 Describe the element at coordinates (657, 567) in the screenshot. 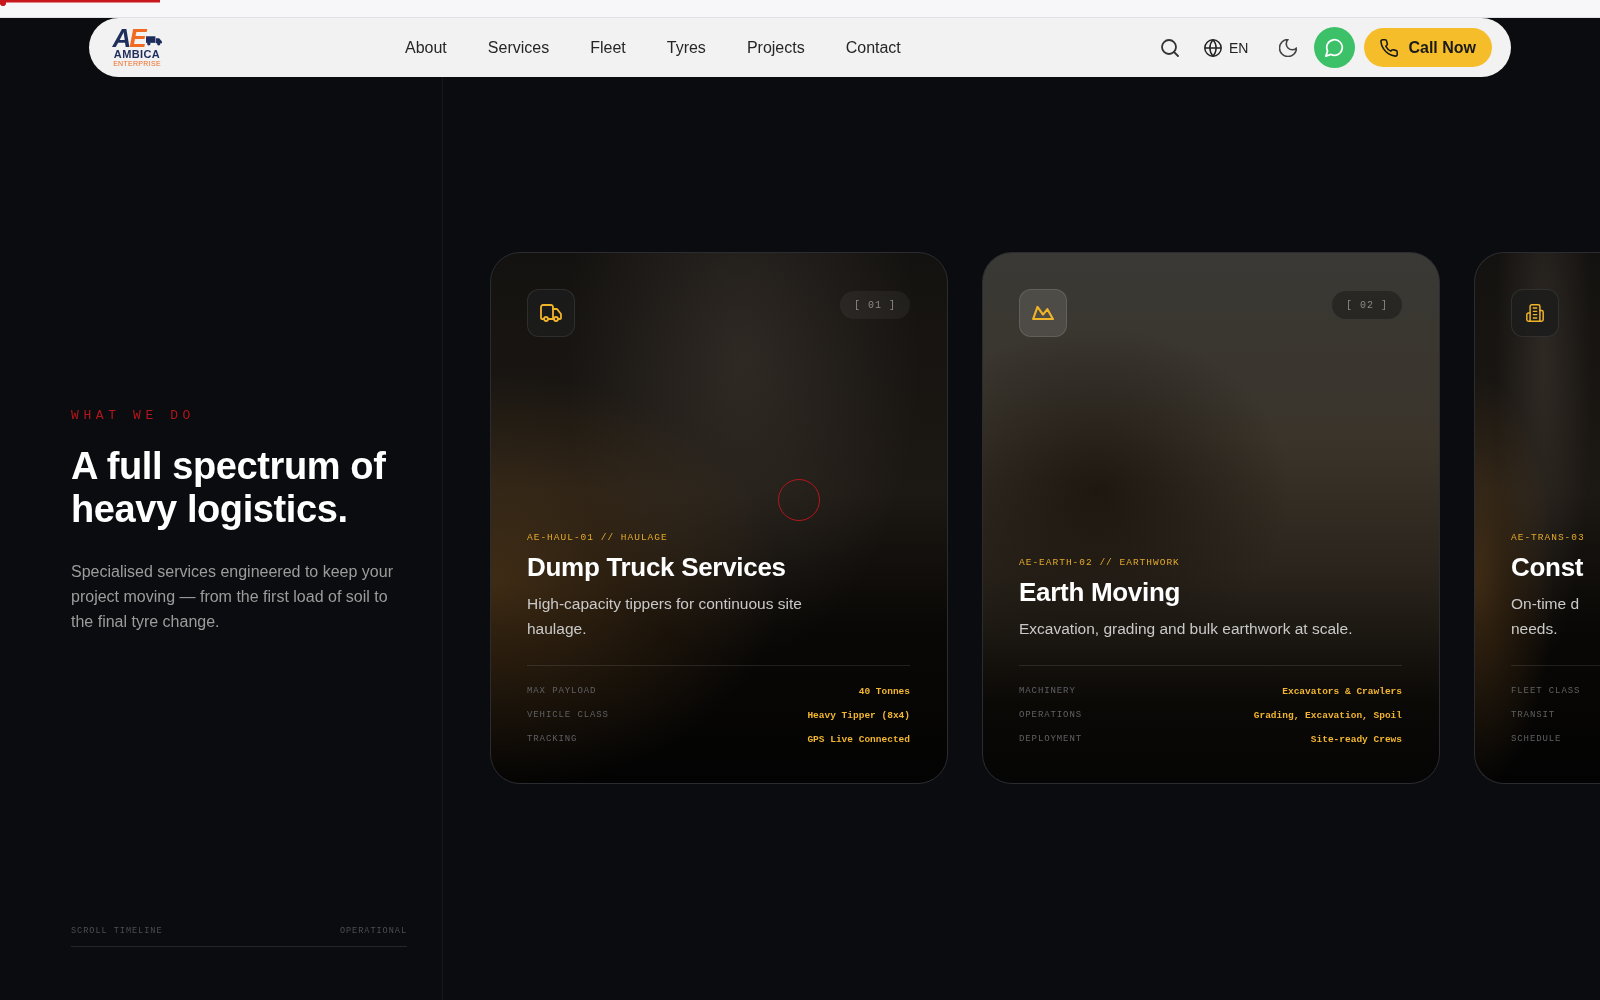

I see `service-title: Dump Truck Services` at that location.